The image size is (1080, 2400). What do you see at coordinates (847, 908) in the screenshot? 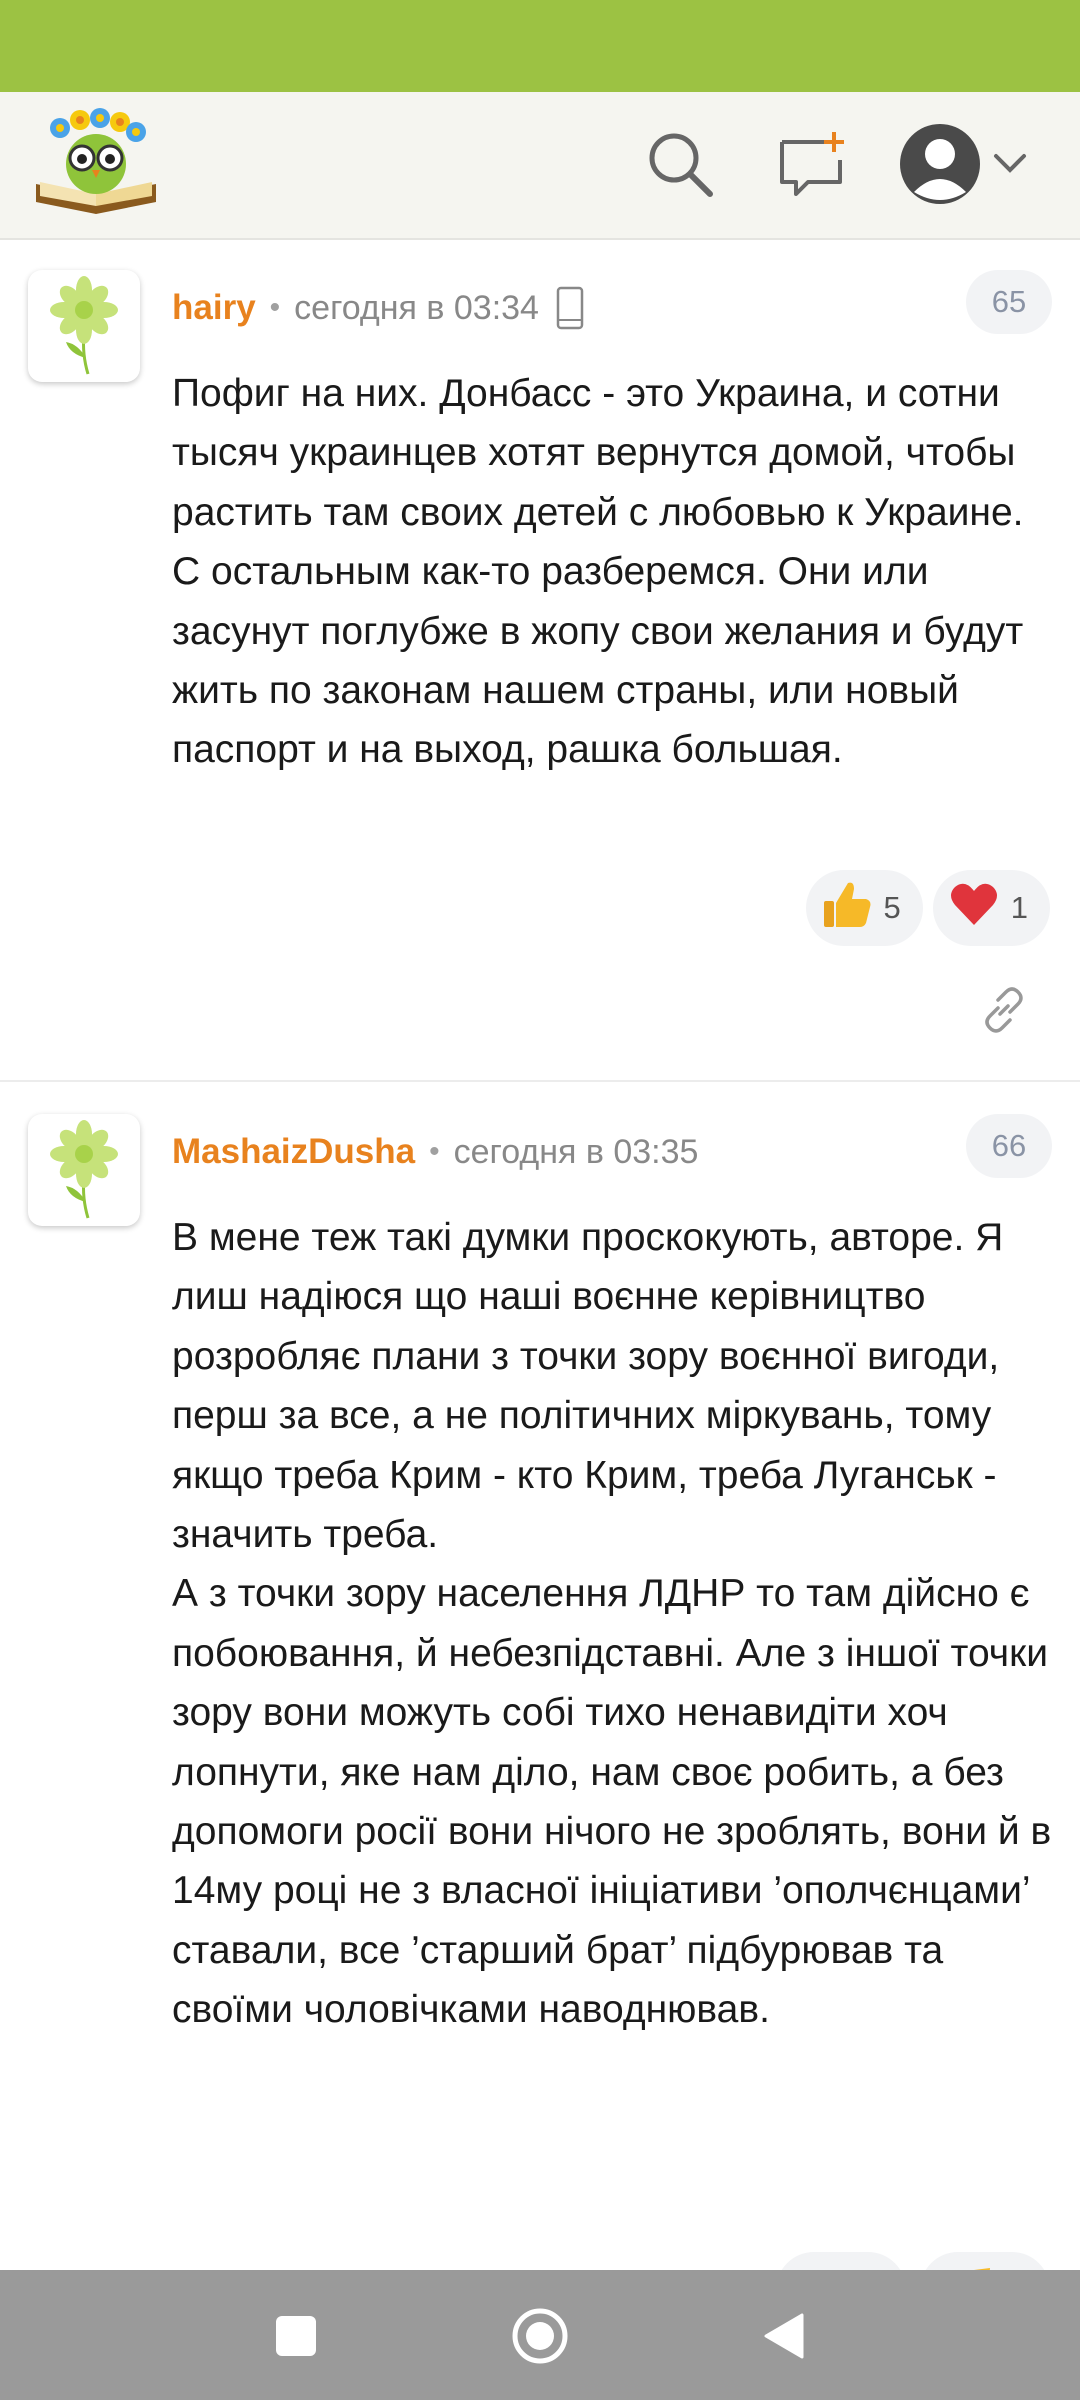
I see `thumbs-up-icon` at bounding box center [847, 908].